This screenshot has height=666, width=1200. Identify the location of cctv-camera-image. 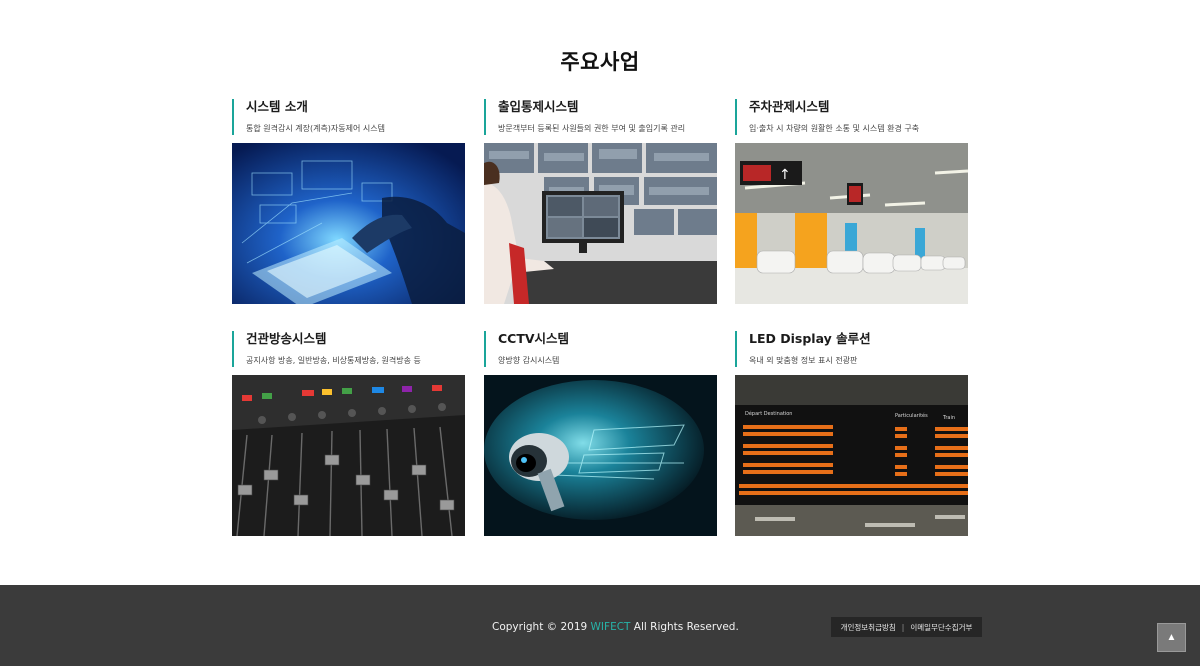
(600, 455).